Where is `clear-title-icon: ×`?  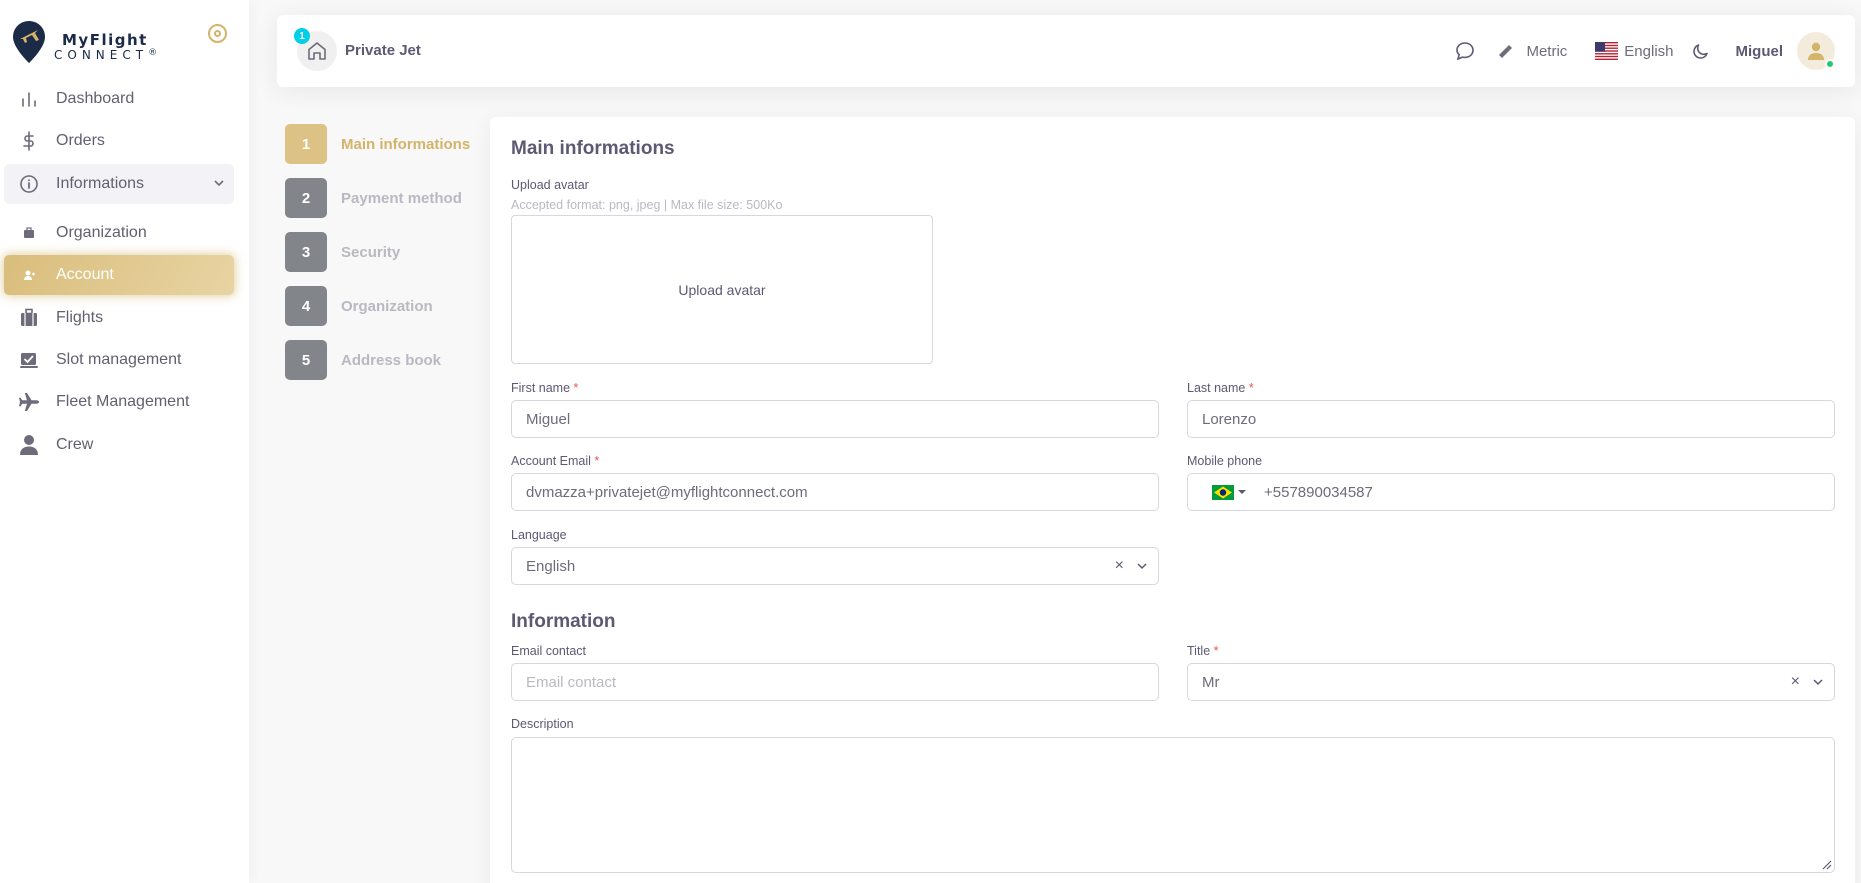 clear-title-icon: × is located at coordinates (1795, 682).